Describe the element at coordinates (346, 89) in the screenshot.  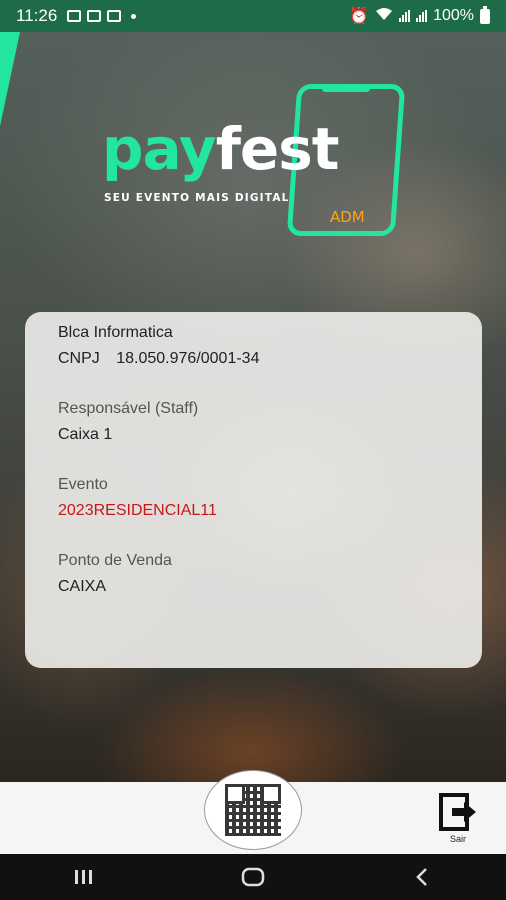
I see `phone-notch` at that location.